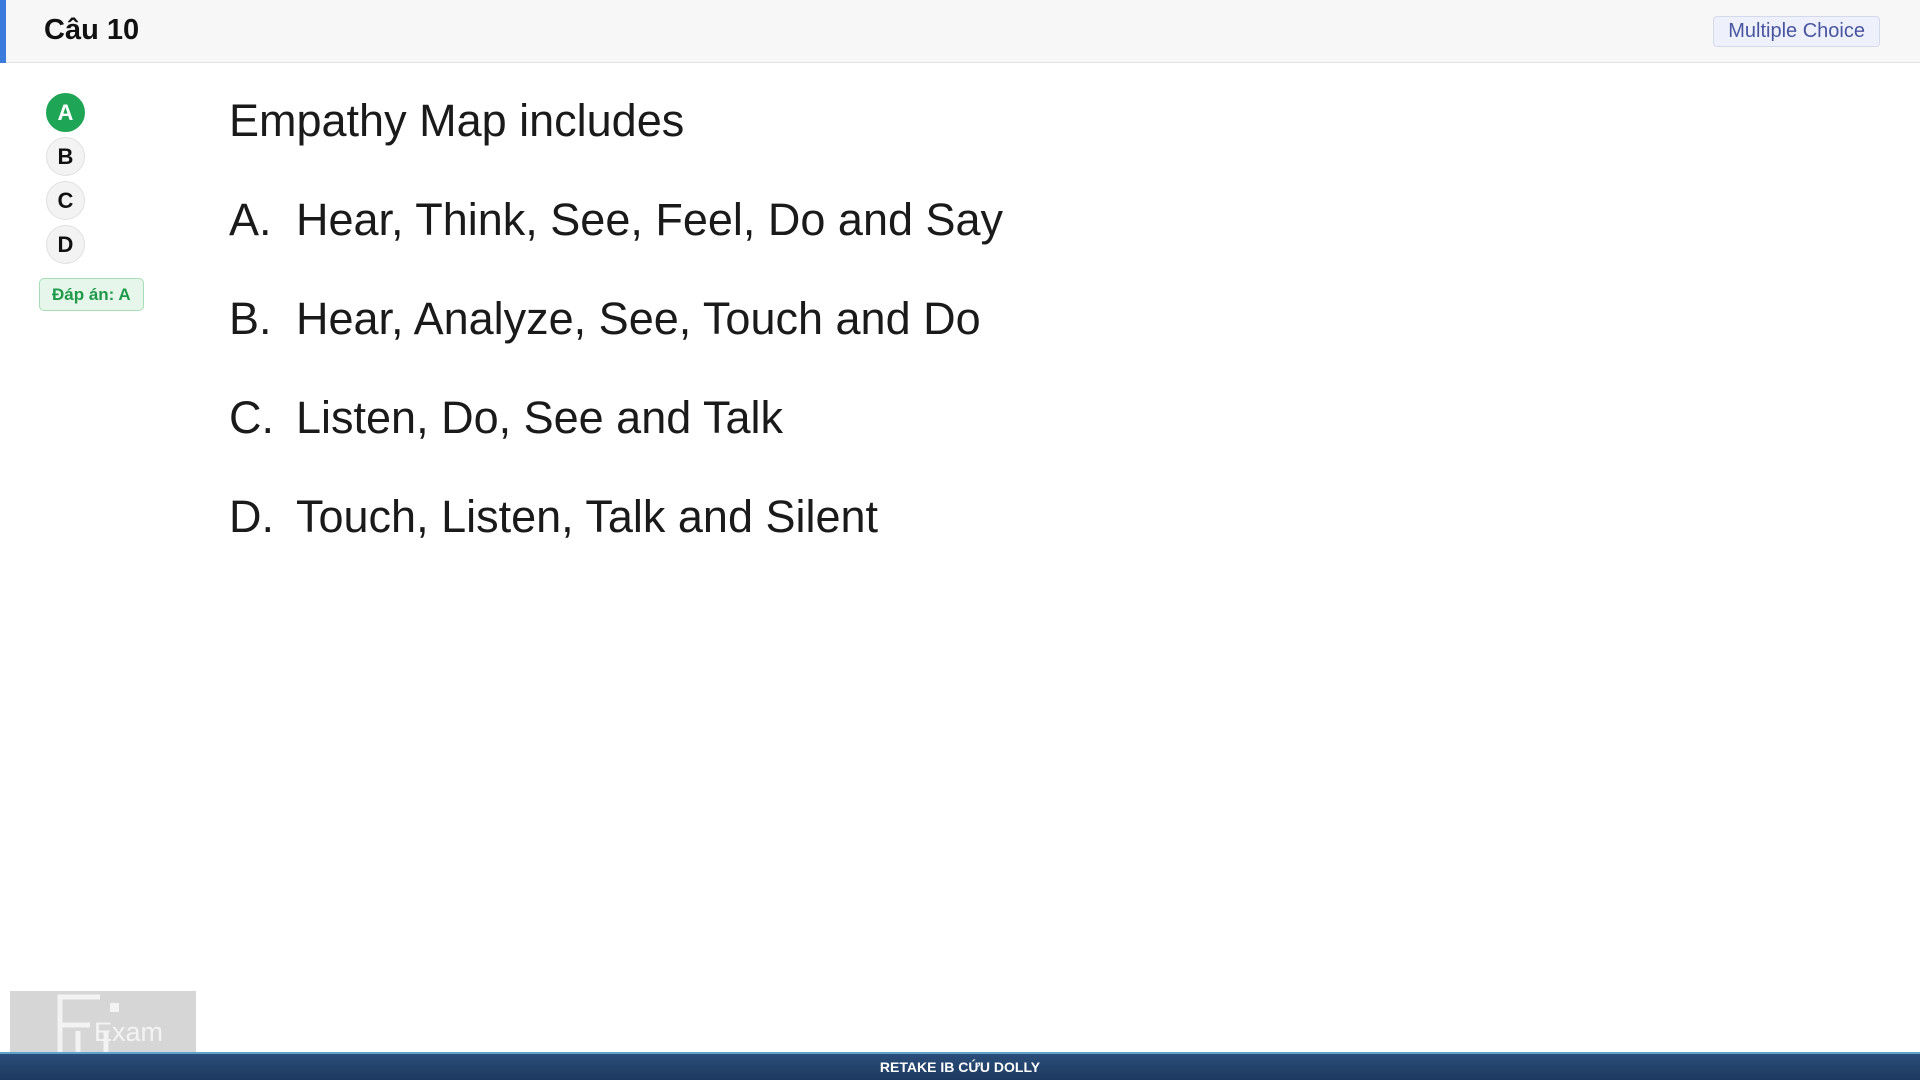 This screenshot has height=1080, width=1920. Describe the element at coordinates (92, 30) in the screenshot. I see `question-title: Câu 10` at that location.